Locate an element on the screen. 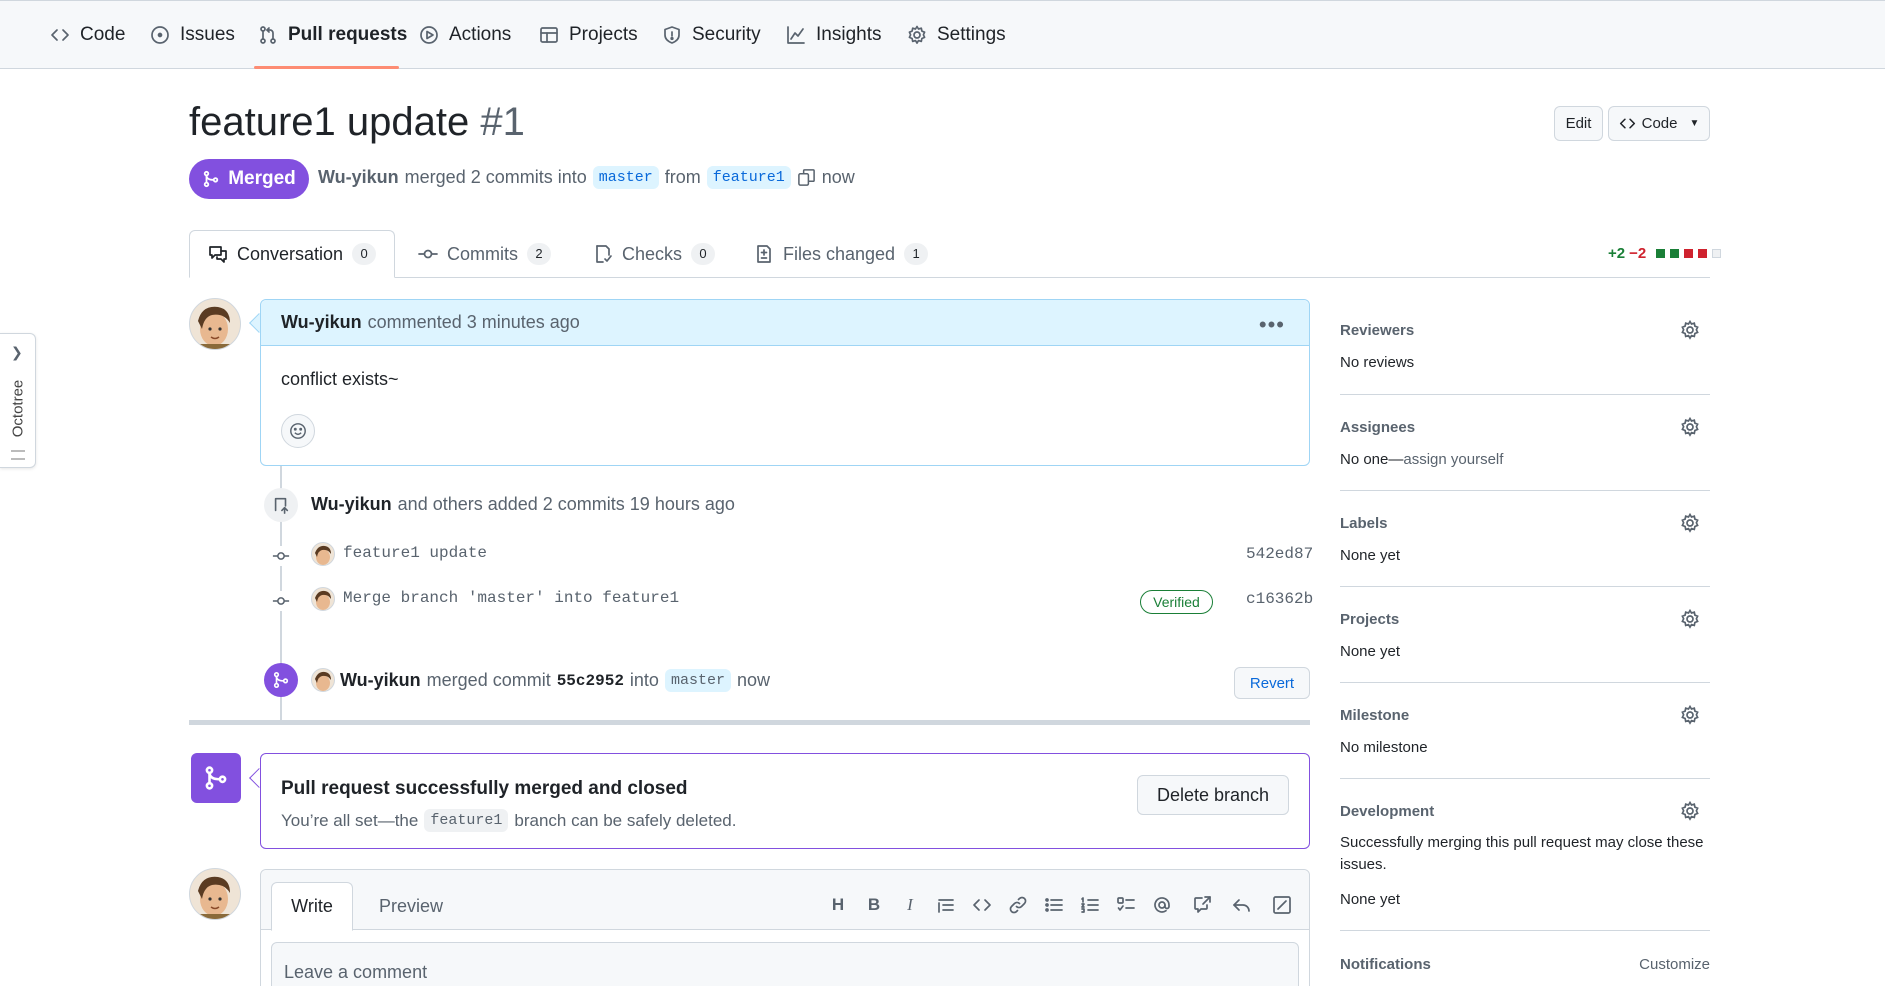  author-link: Wu-yikun is located at coordinates (358, 177).